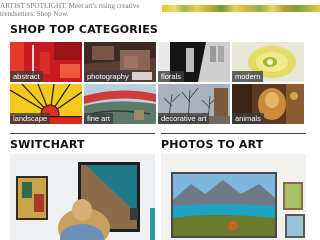 This screenshot has width=320, height=240. What do you see at coordinates (248, 76) in the screenshot?
I see `category-label: modern` at bounding box center [248, 76].